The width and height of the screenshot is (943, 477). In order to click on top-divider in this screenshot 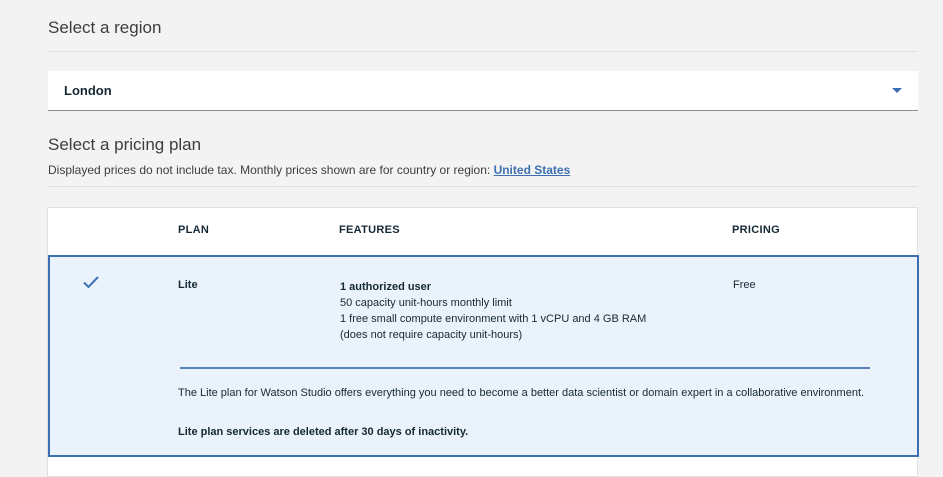, I will do `click(483, 51)`.